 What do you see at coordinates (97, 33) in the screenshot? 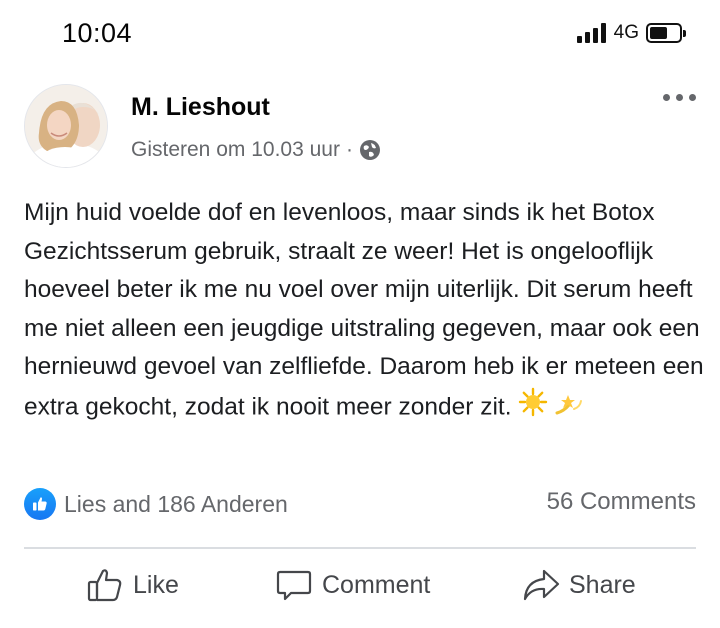
I see `status-time: 10:04` at bounding box center [97, 33].